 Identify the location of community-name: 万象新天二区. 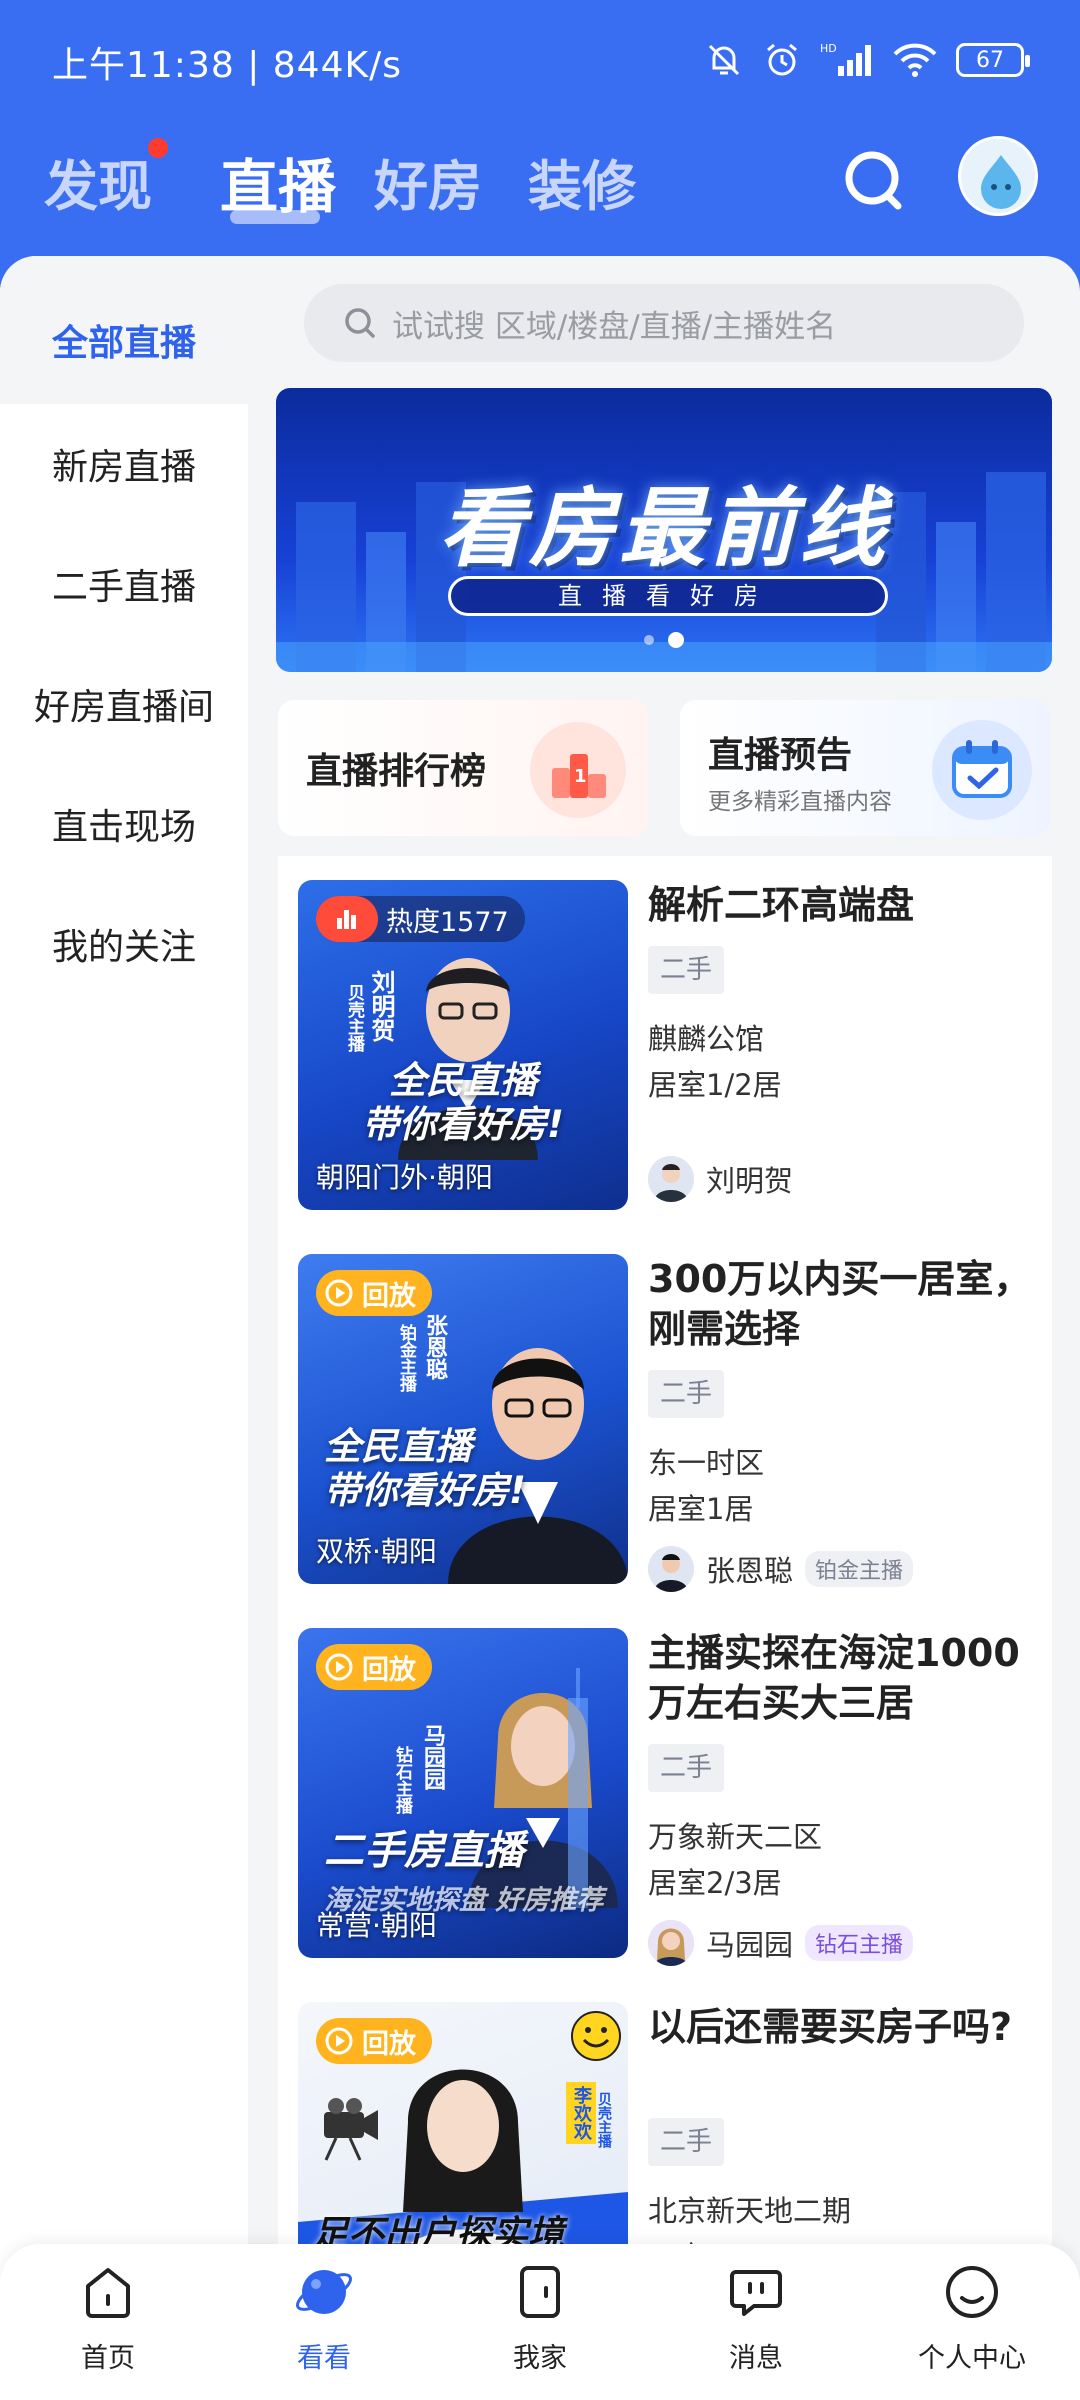
(735, 1837).